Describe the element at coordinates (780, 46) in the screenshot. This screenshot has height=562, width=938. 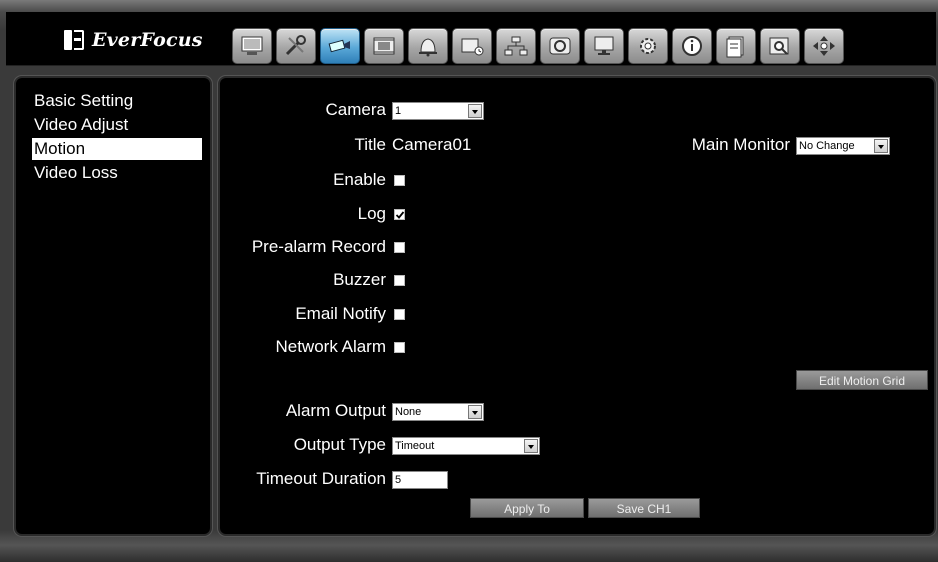
I see `search-icon` at that location.